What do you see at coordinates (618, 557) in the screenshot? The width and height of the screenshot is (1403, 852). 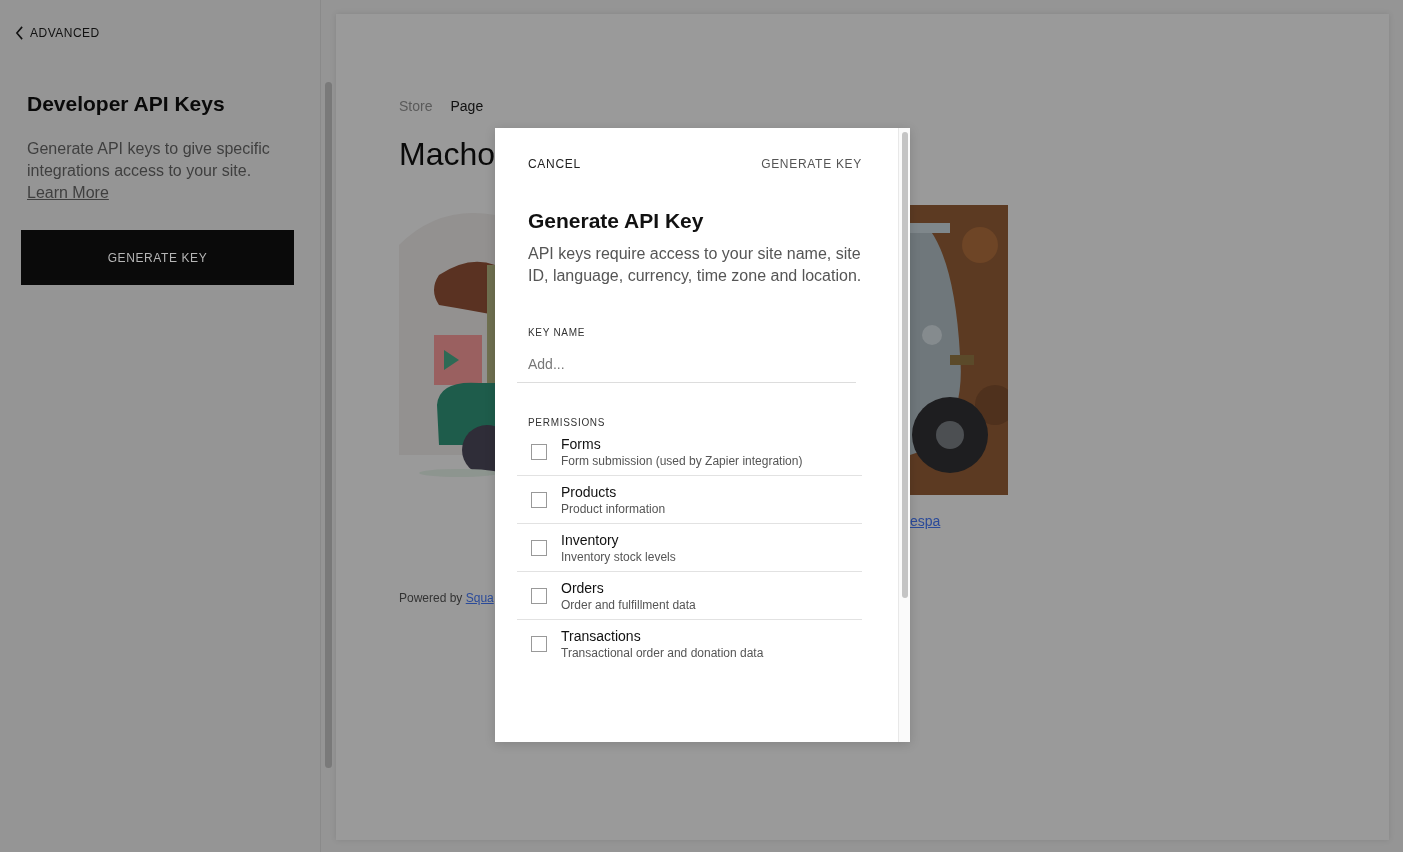 I see `permission-description: Inventory stock levels` at bounding box center [618, 557].